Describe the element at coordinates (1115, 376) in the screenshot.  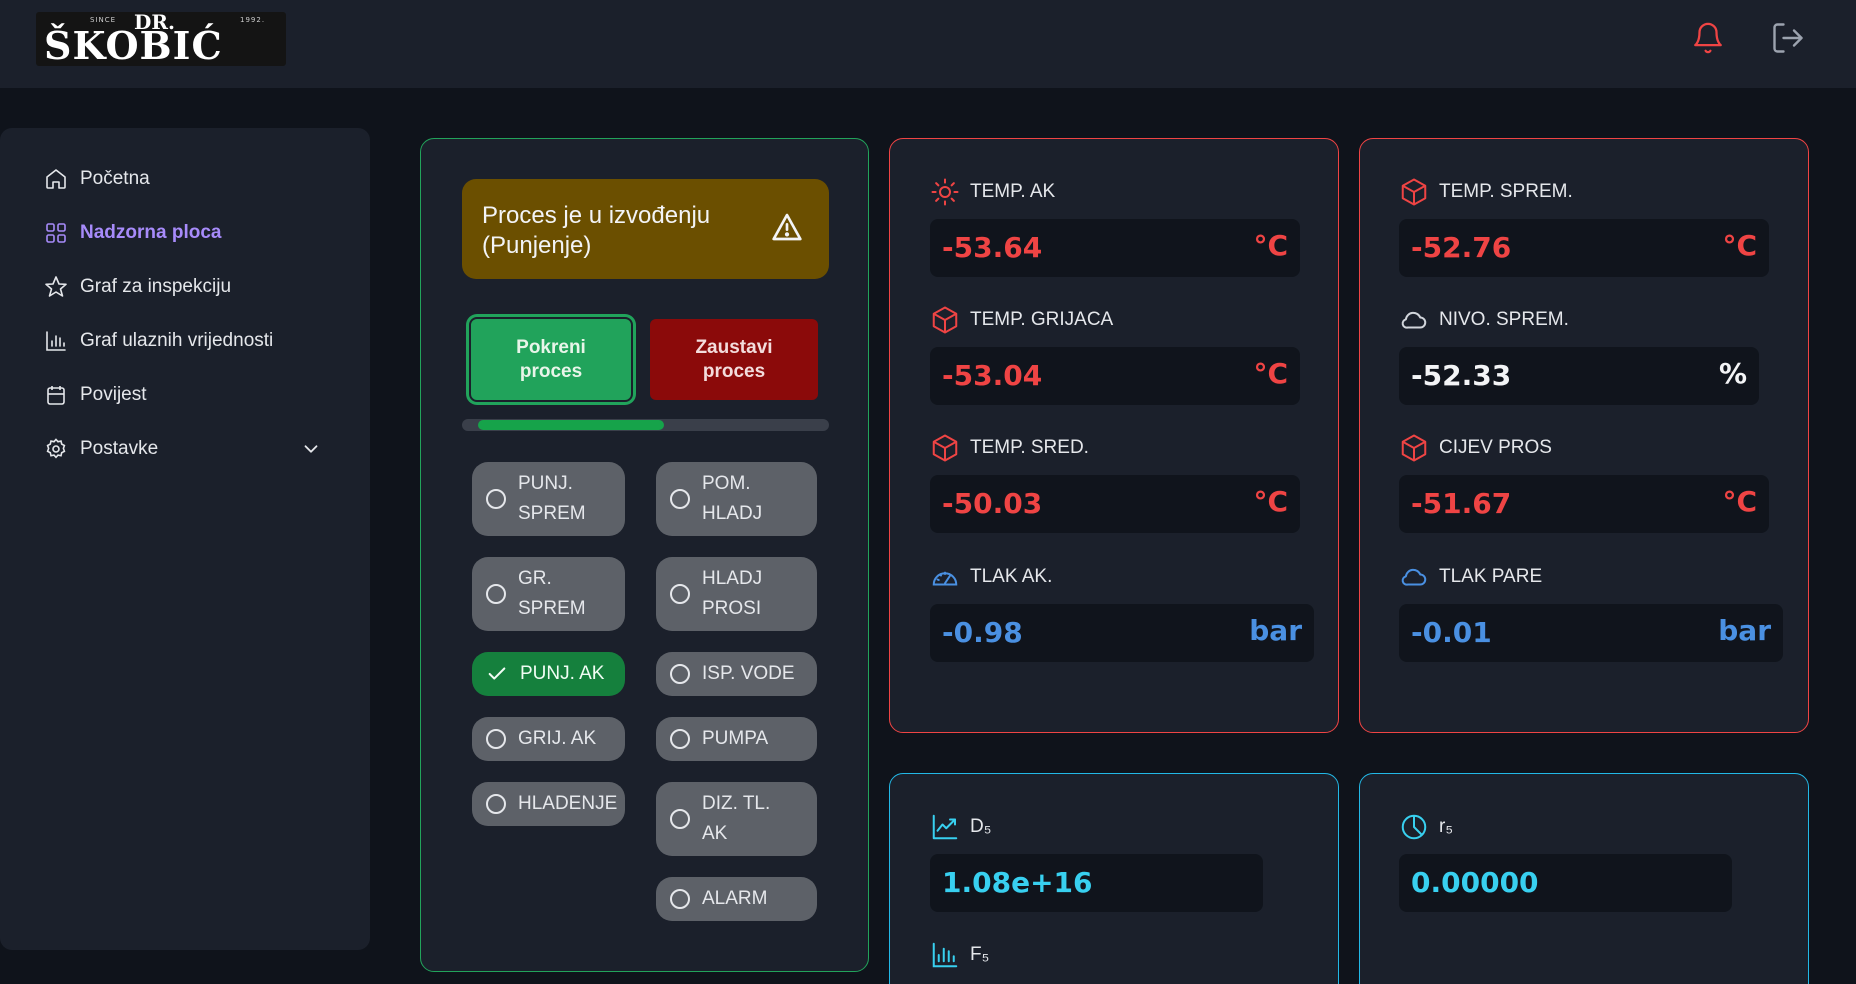
I see `sensor-value-box: -53.04 °C` at that location.